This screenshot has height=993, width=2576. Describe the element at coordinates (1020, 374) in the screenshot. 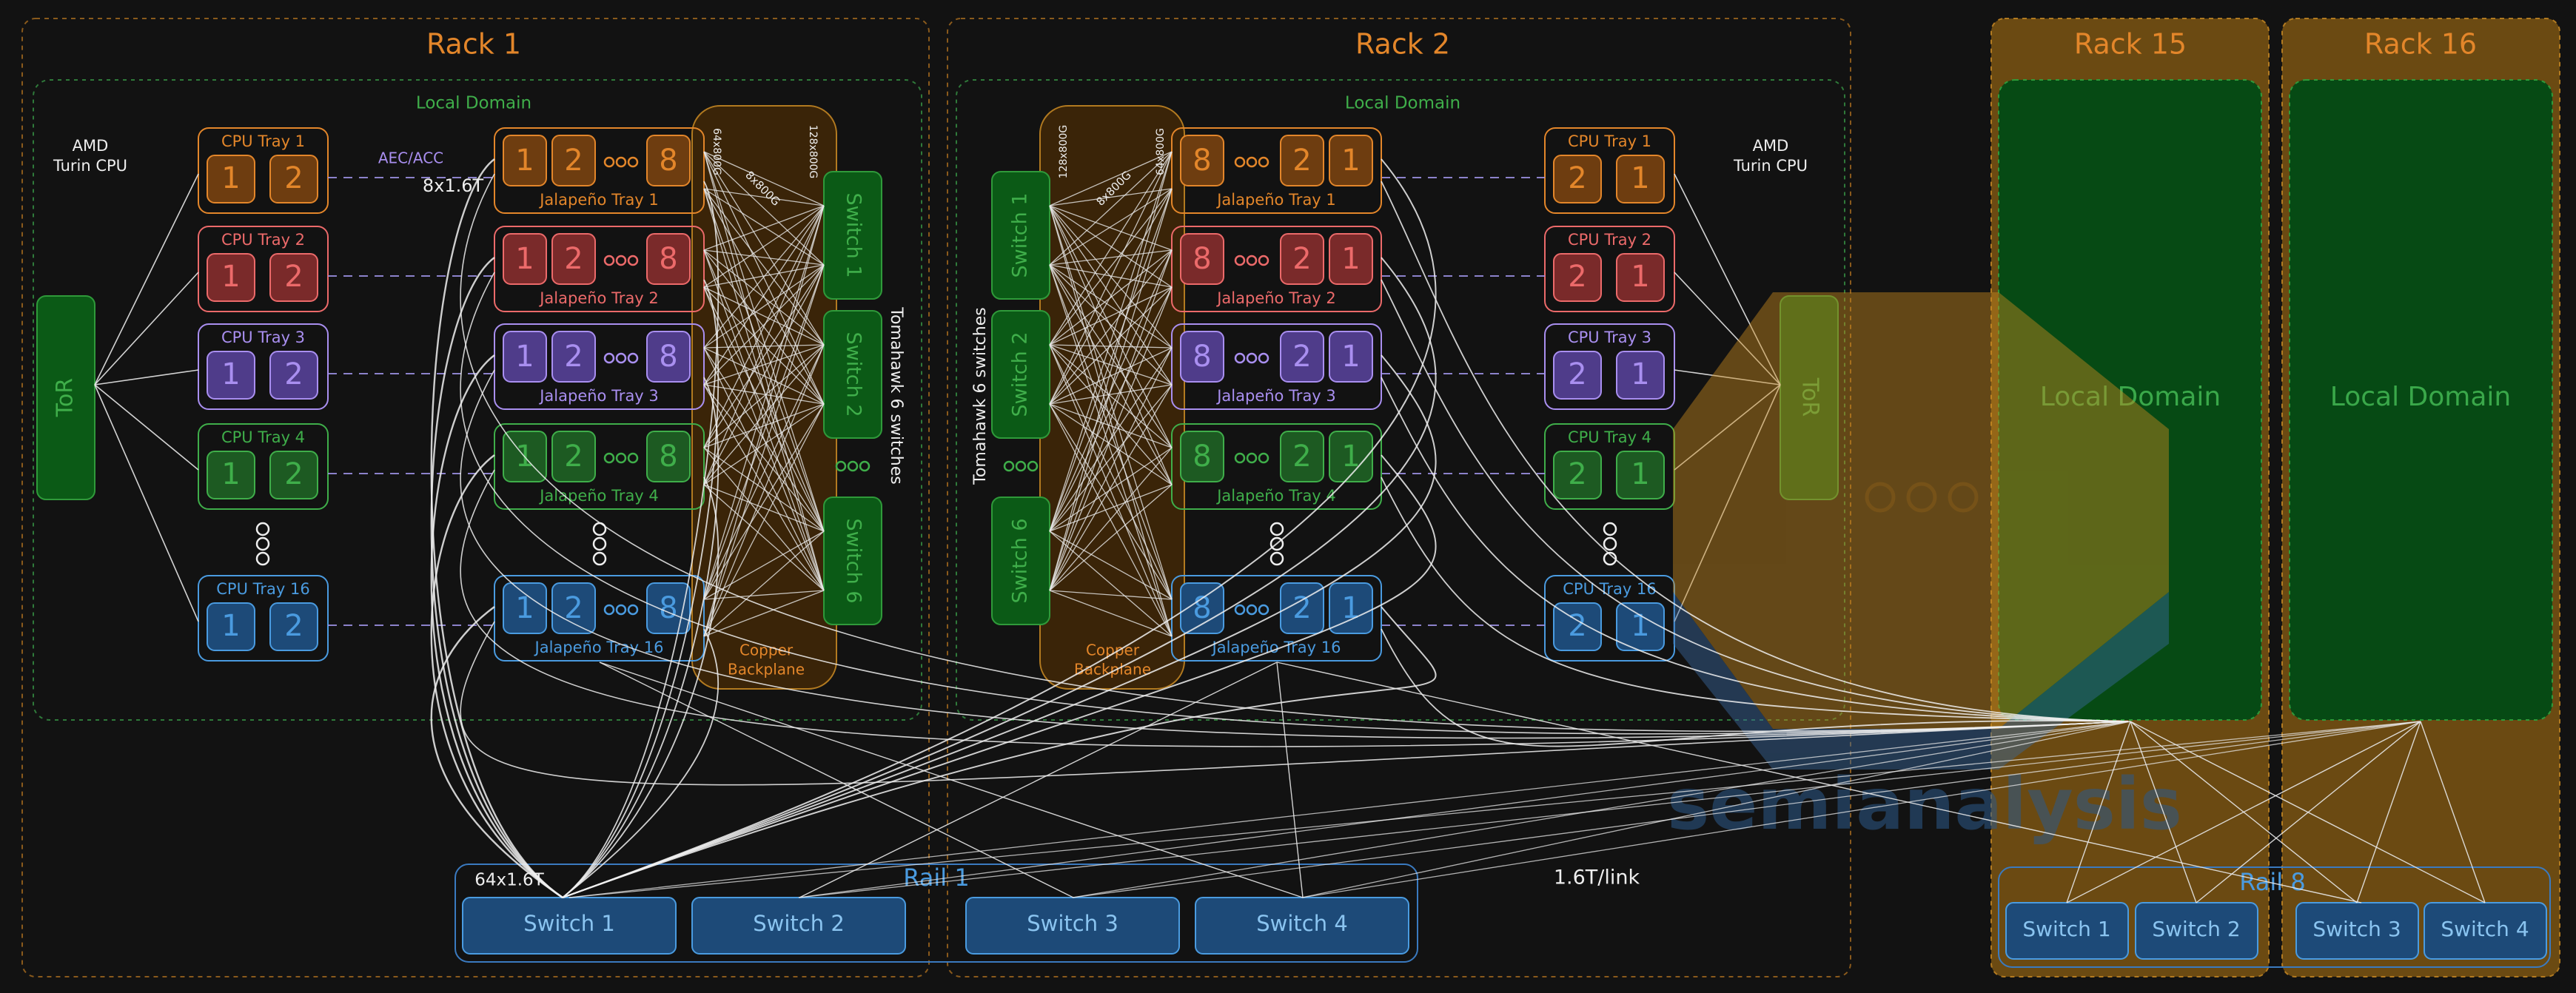

I see `switch-label: Switch 2` at that location.